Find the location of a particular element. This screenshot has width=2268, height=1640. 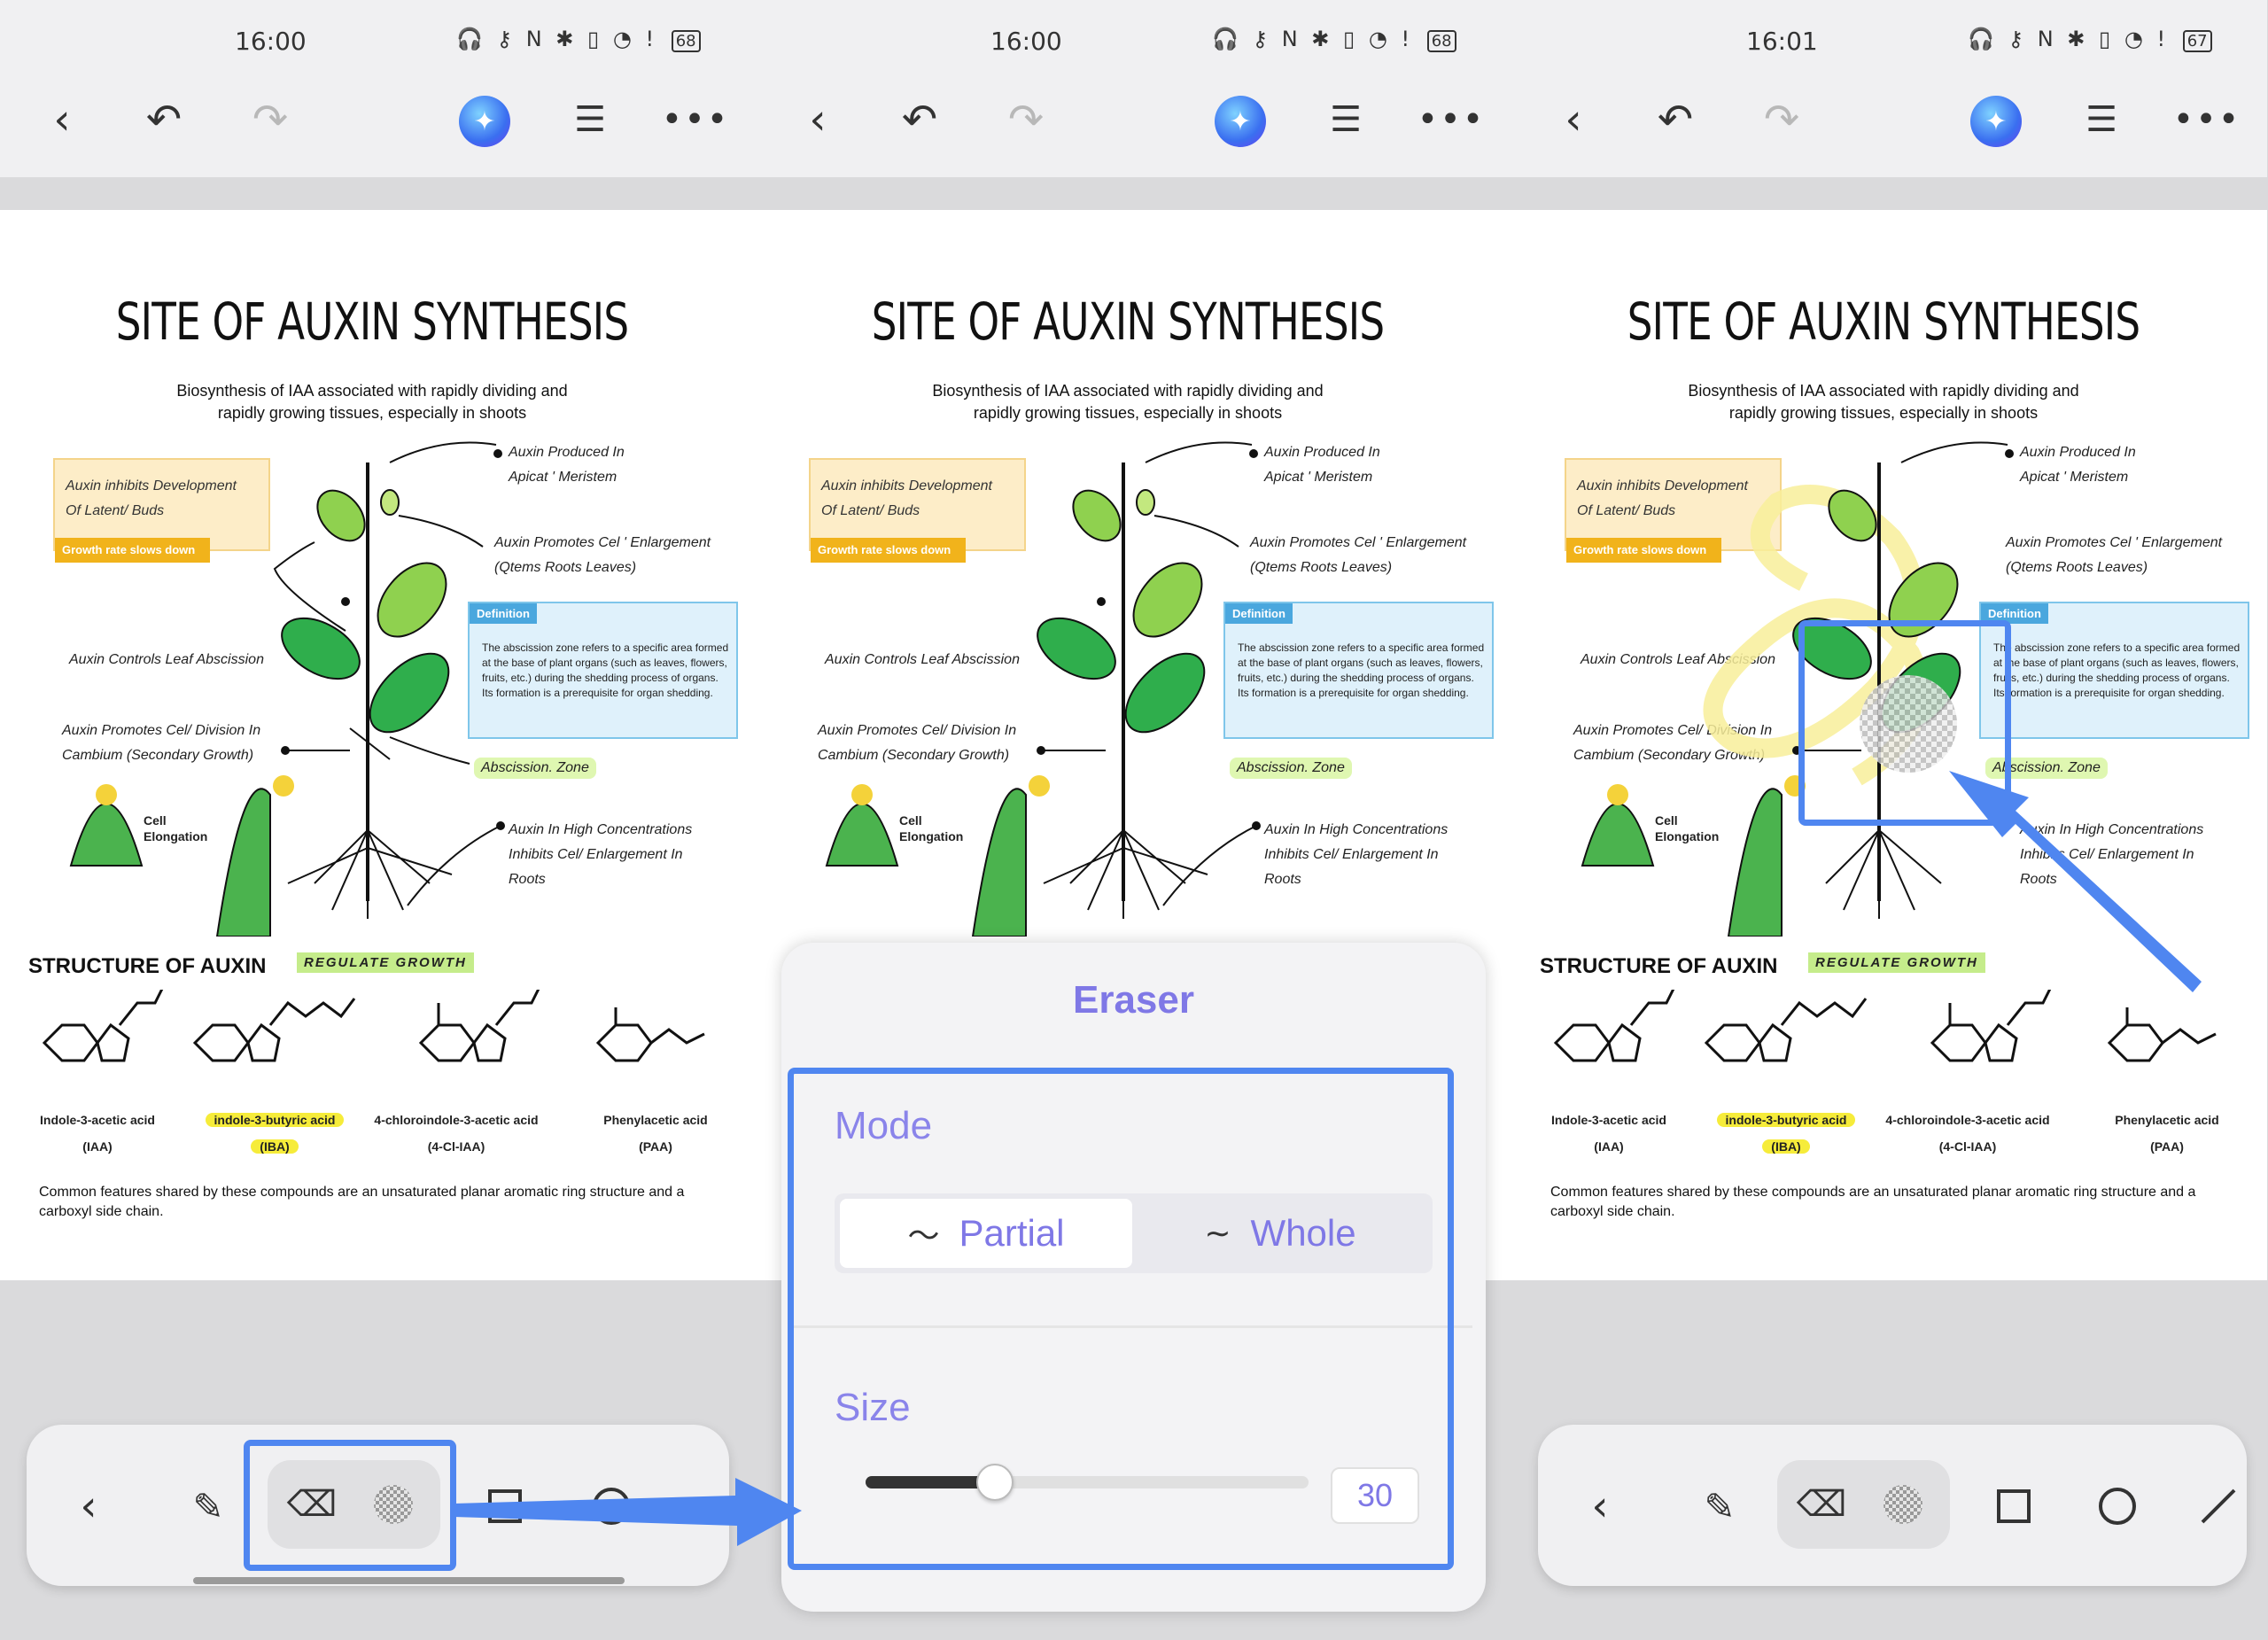

drawing-toolbar: ‹ ✎ ⌫ is located at coordinates (1892, 1505).